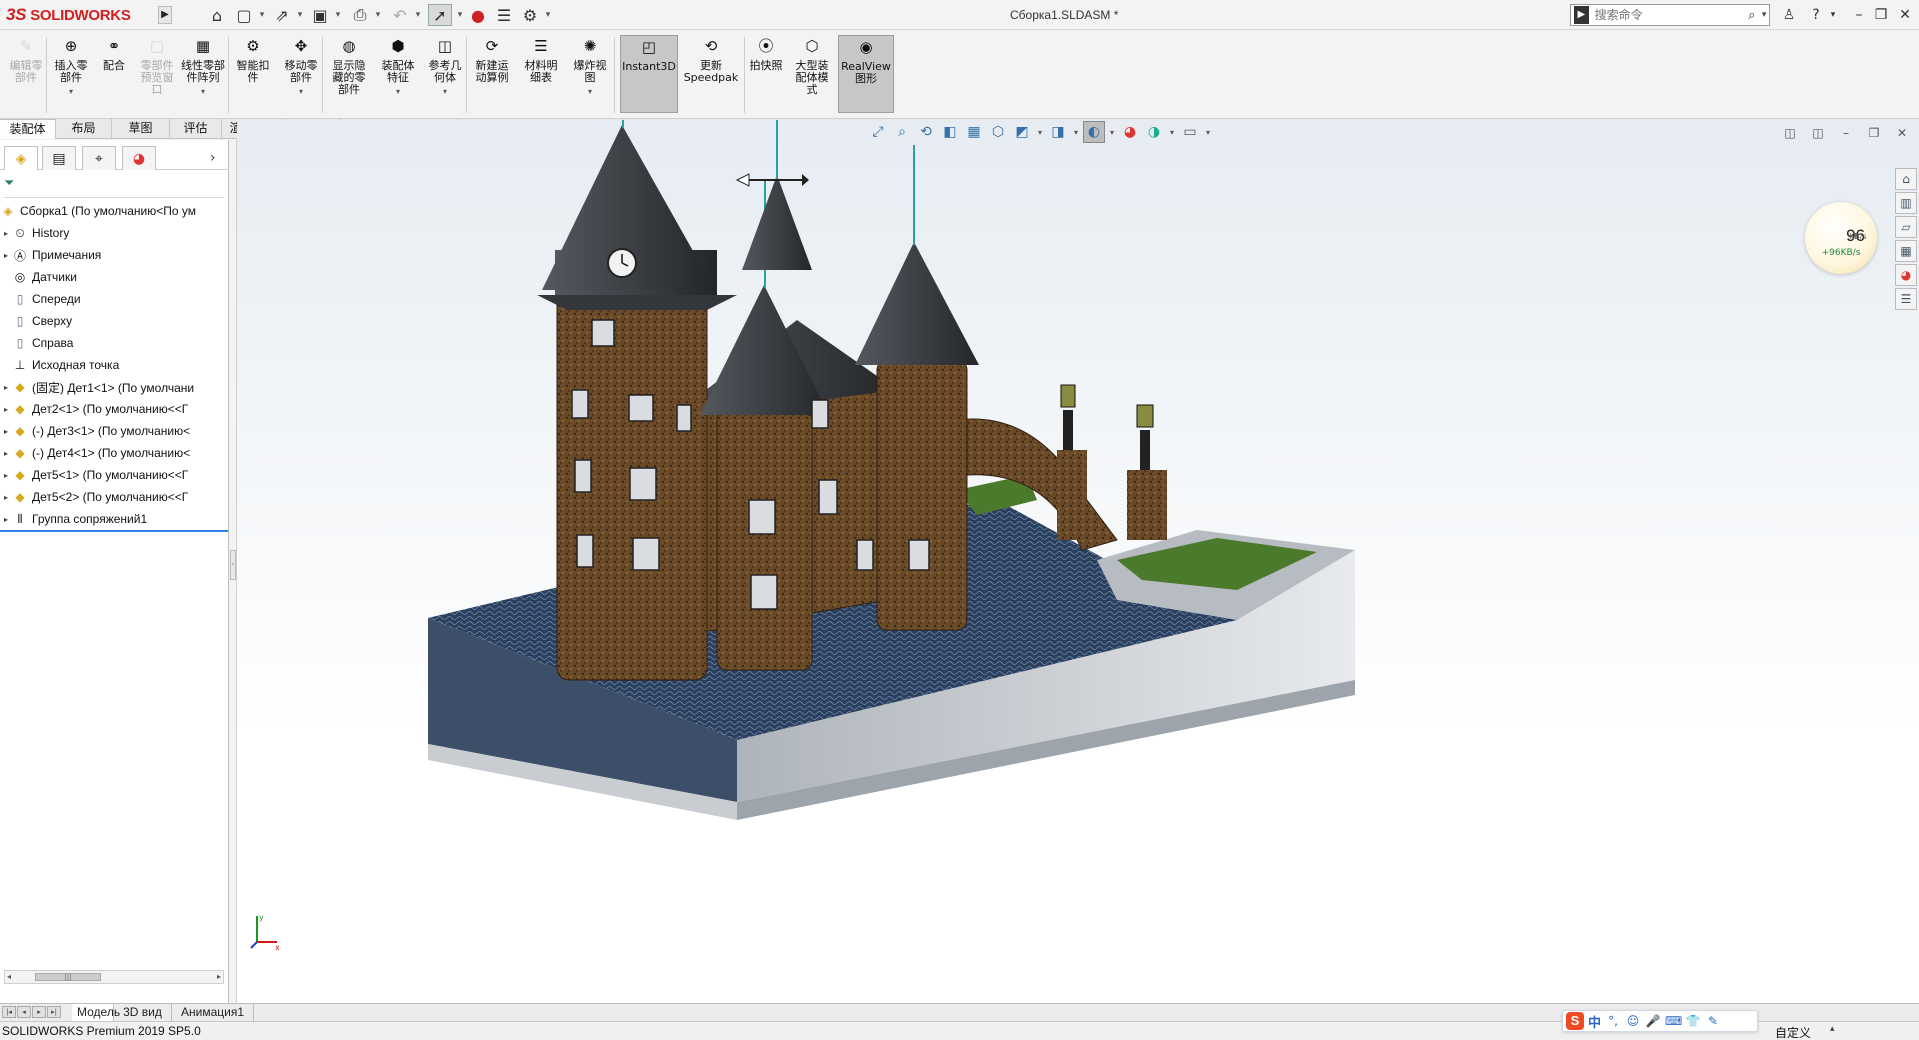 The height and width of the screenshot is (1040, 1919). Describe the element at coordinates (282, 15) in the screenshot. I see `open-icon: ⇗` at that location.